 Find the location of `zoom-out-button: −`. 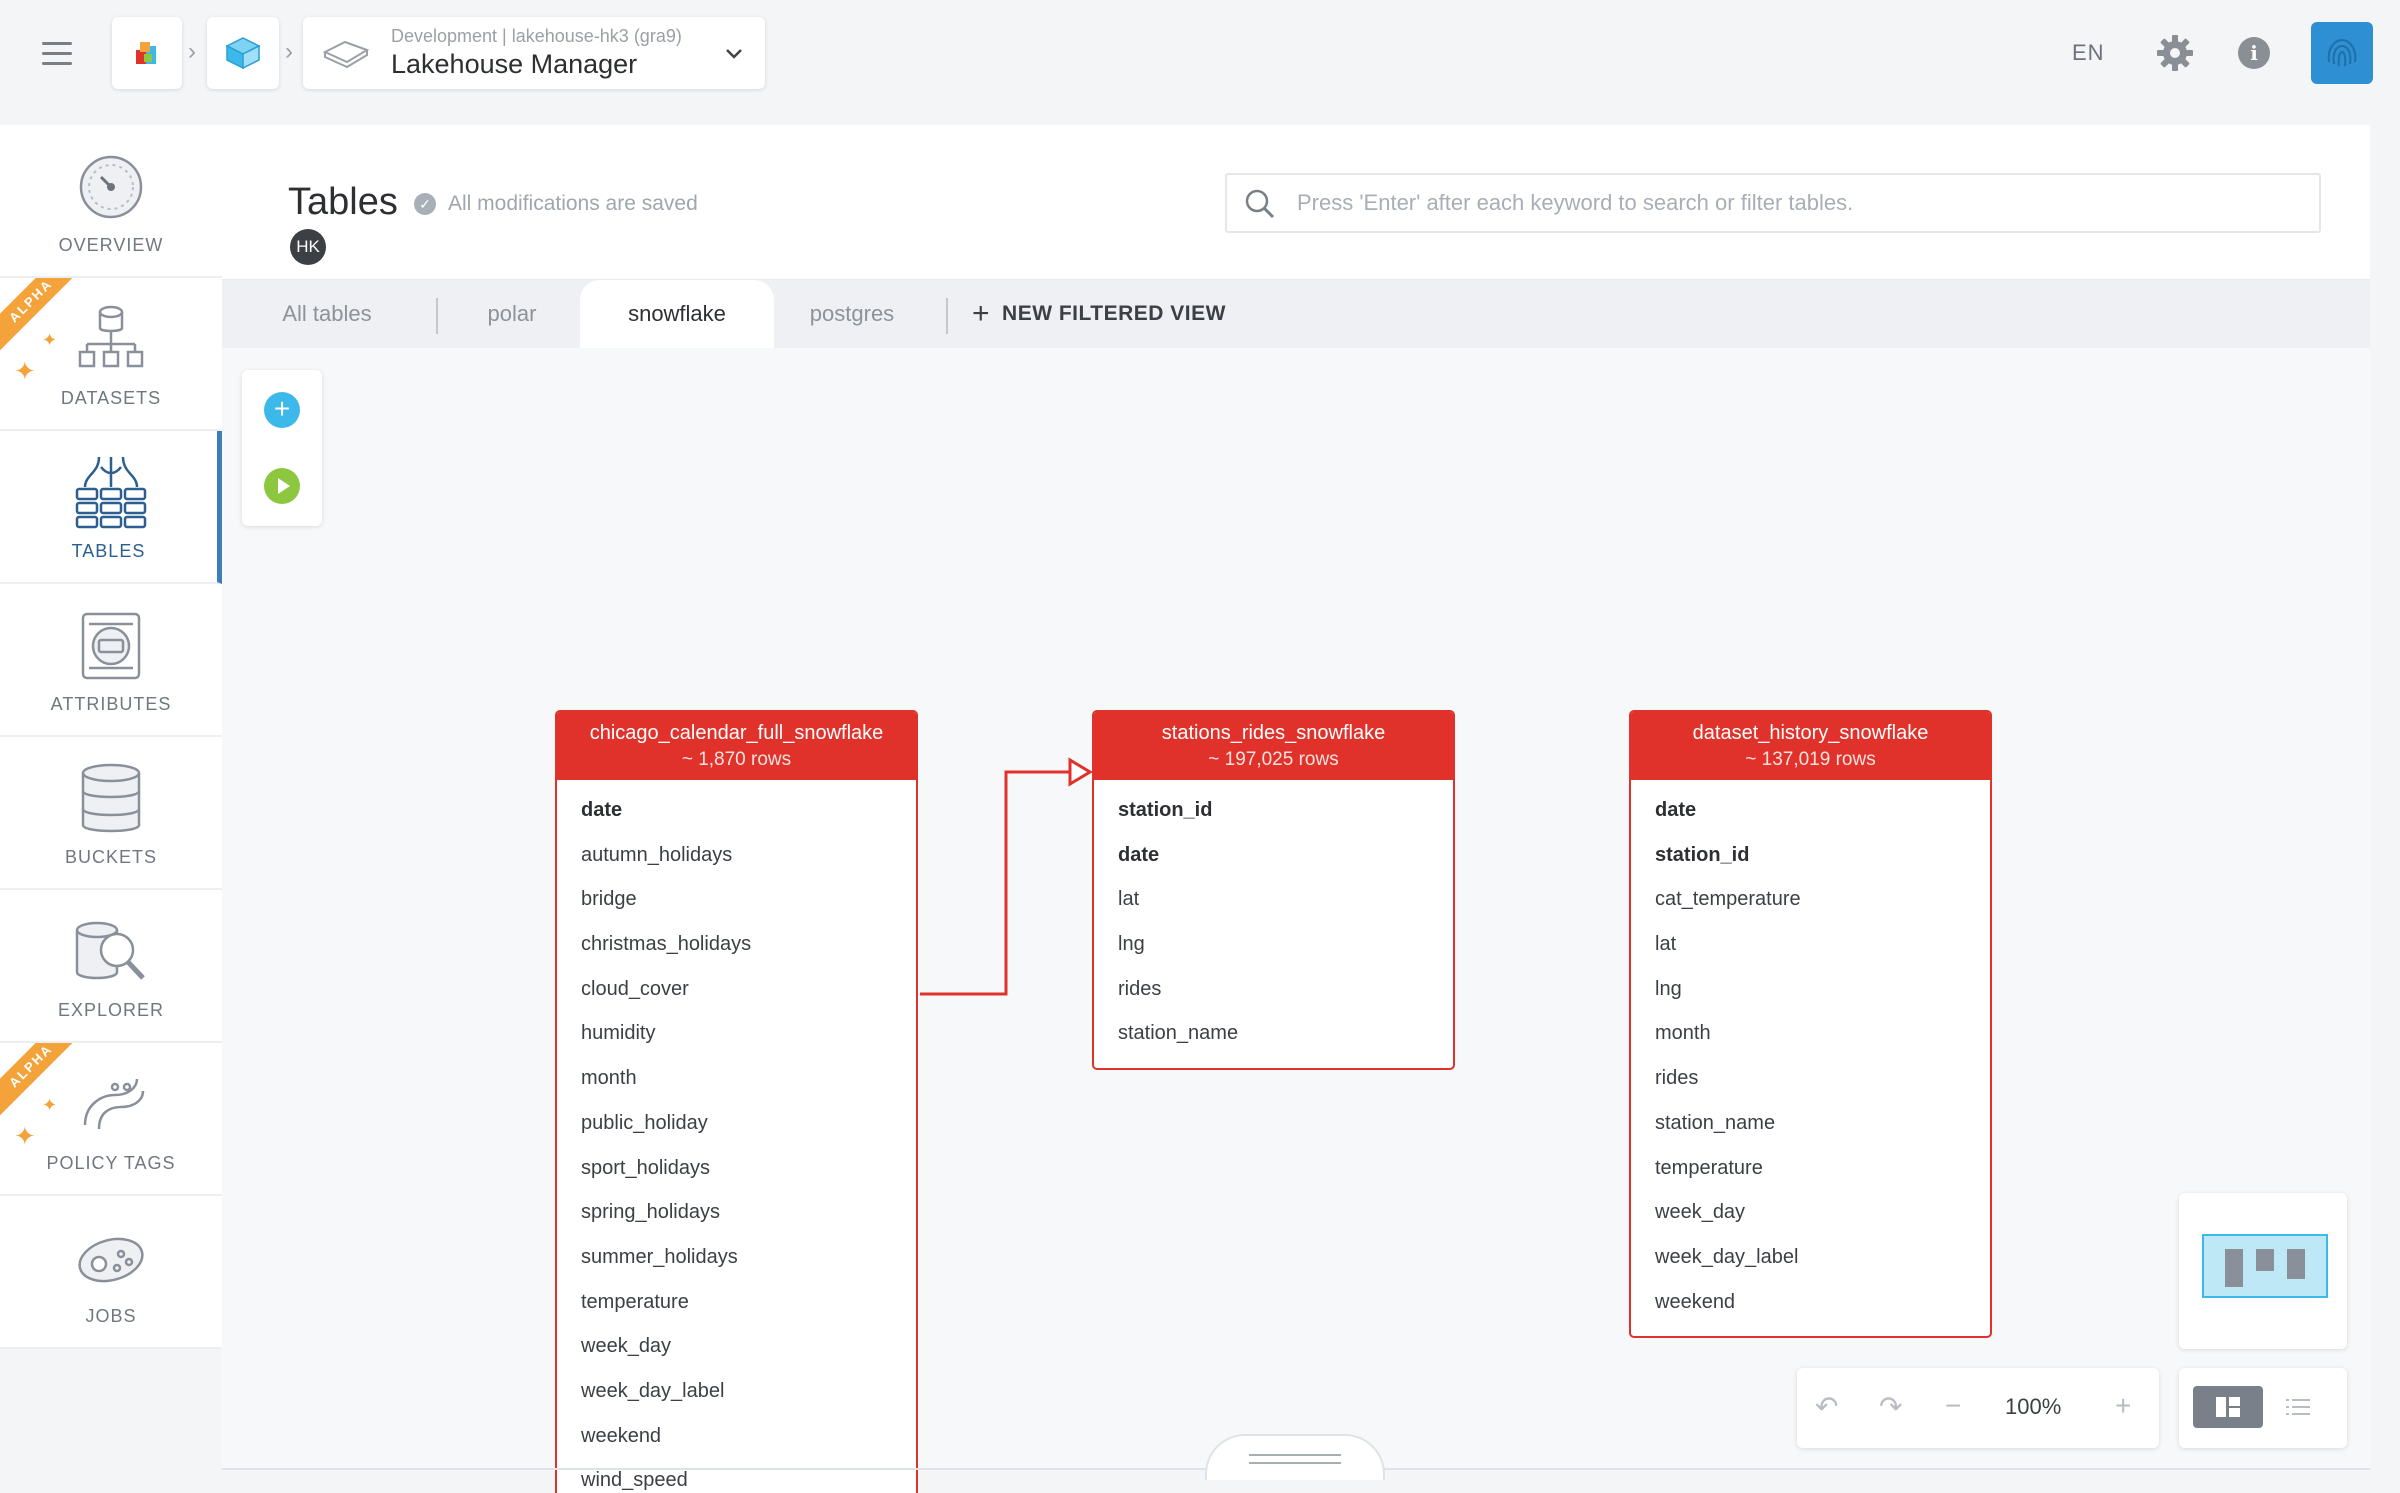

zoom-out-button: − is located at coordinates (1953, 1406).